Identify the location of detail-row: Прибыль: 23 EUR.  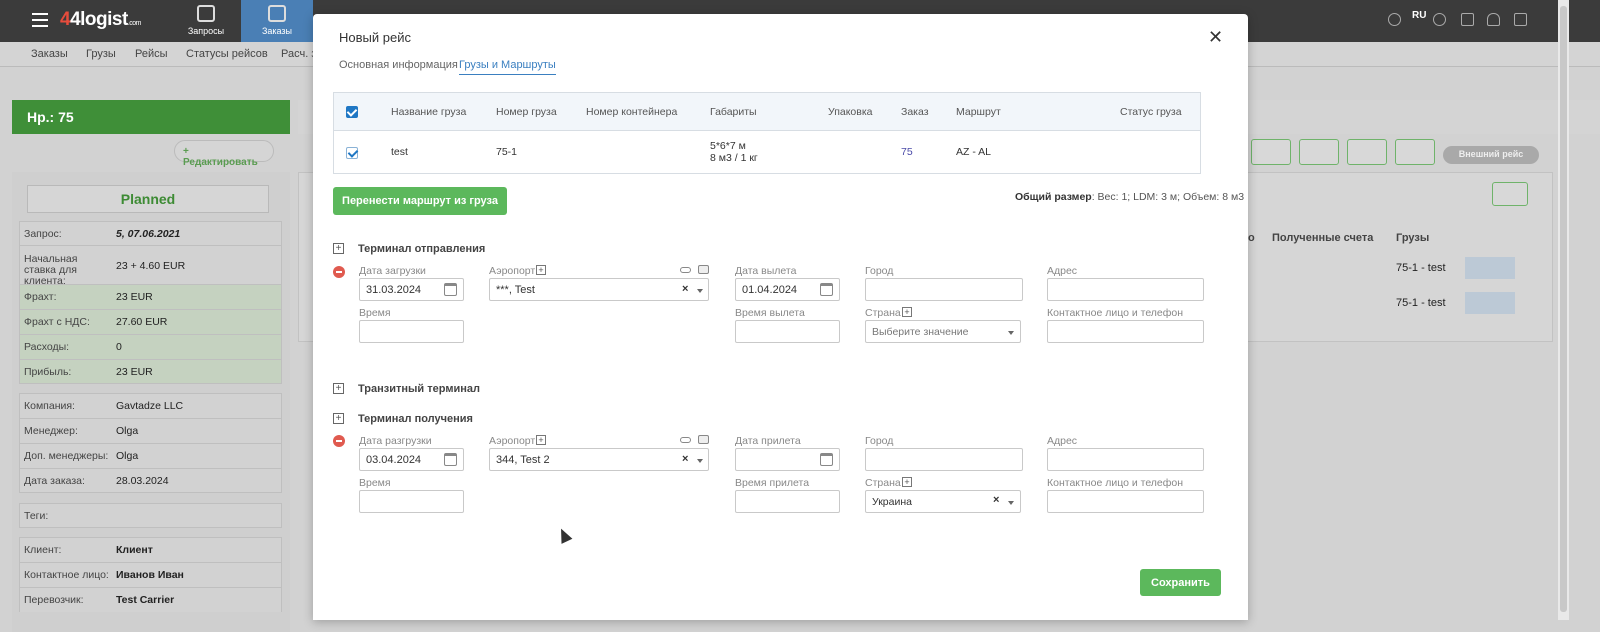
(150, 371).